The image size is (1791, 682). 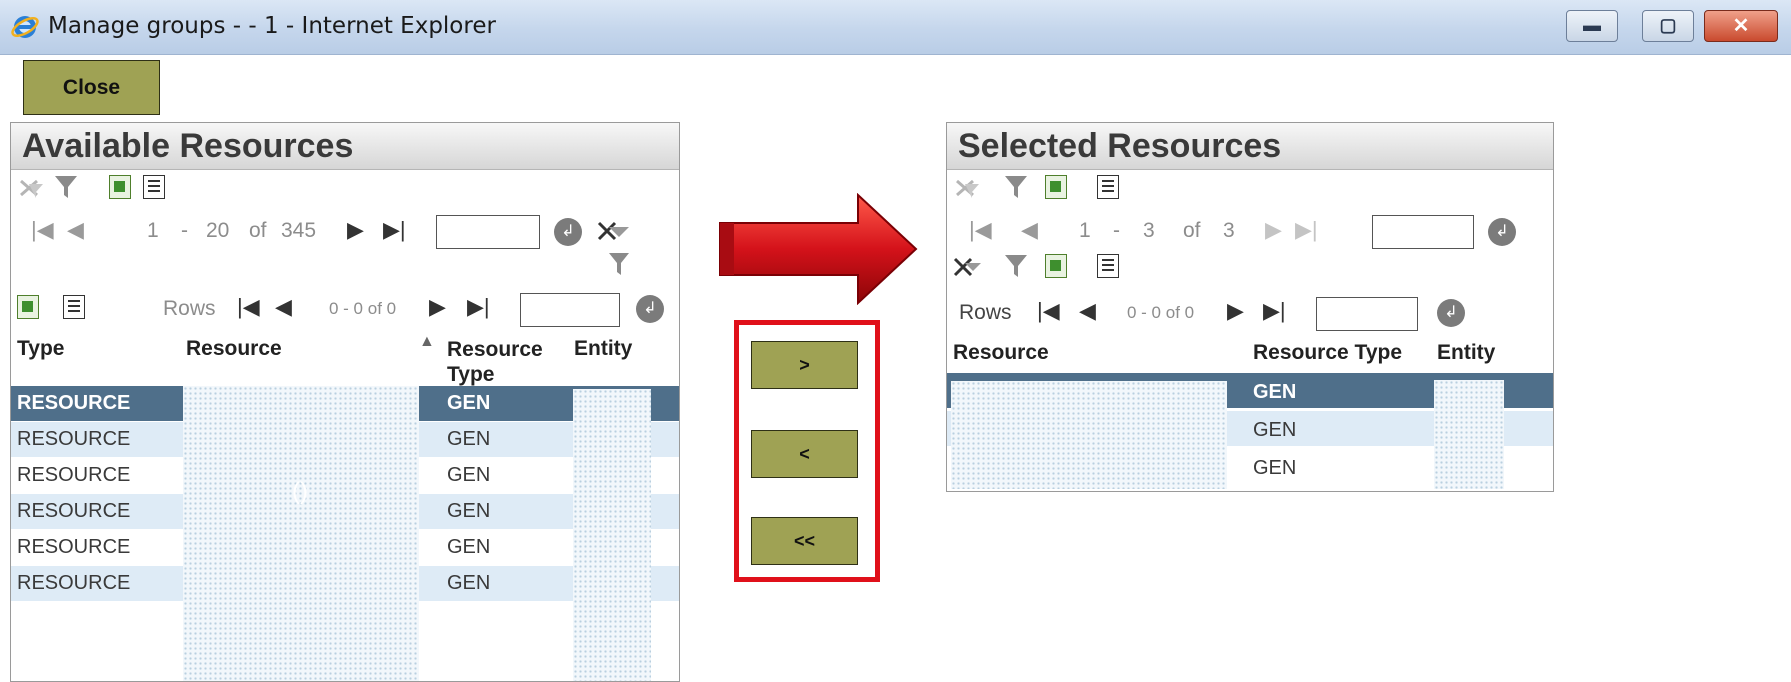 I want to click on selected-resources-title: Selected Resources, so click(x=1120, y=146).